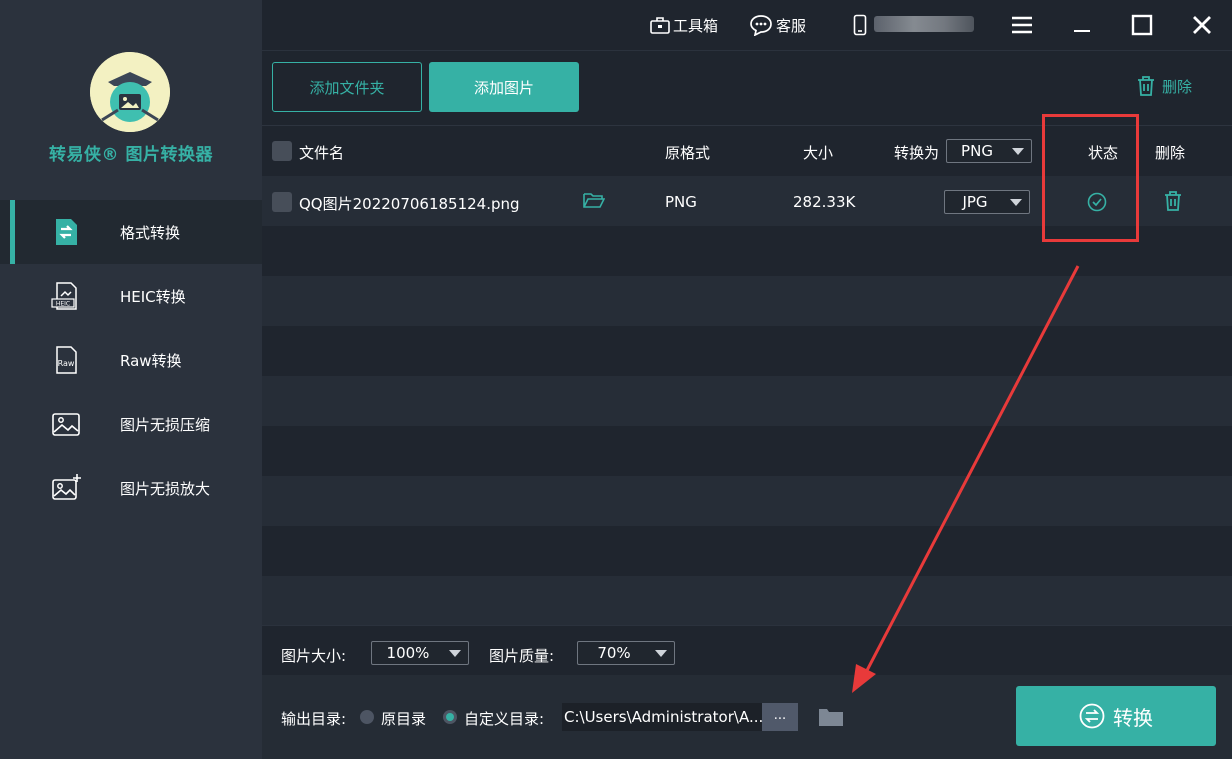 The image size is (1232, 759). I want to click on status-done-icon, so click(1097, 204).